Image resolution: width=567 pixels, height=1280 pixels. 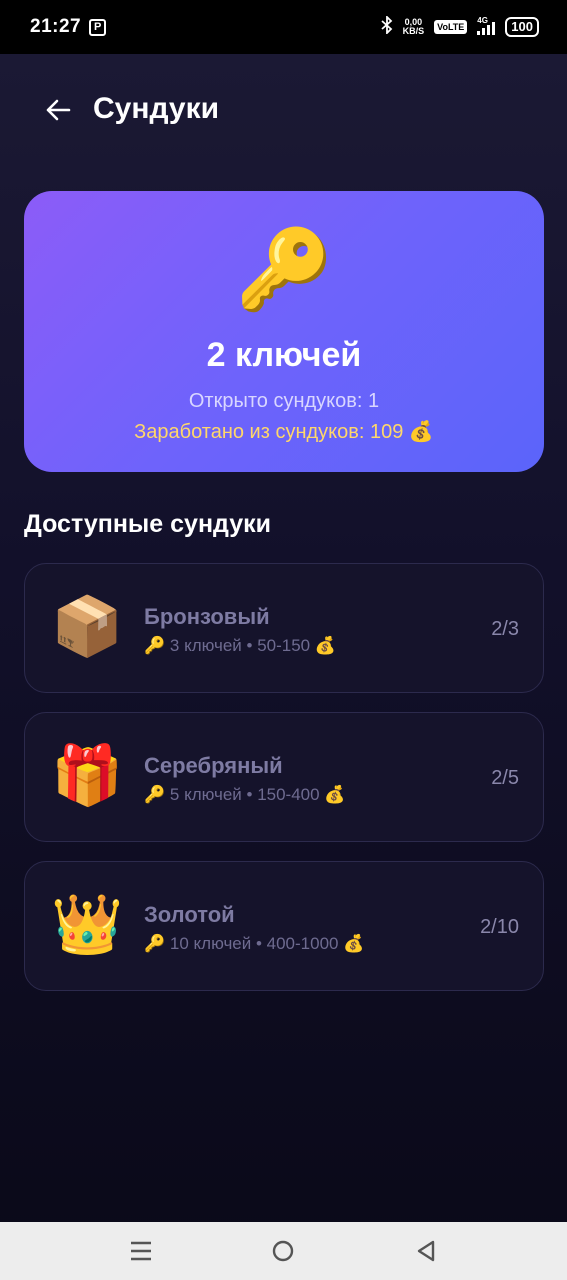 What do you see at coordinates (156, 108) in the screenshot?
I see `page-title: Сундуки` at bounding box center [156, 108].